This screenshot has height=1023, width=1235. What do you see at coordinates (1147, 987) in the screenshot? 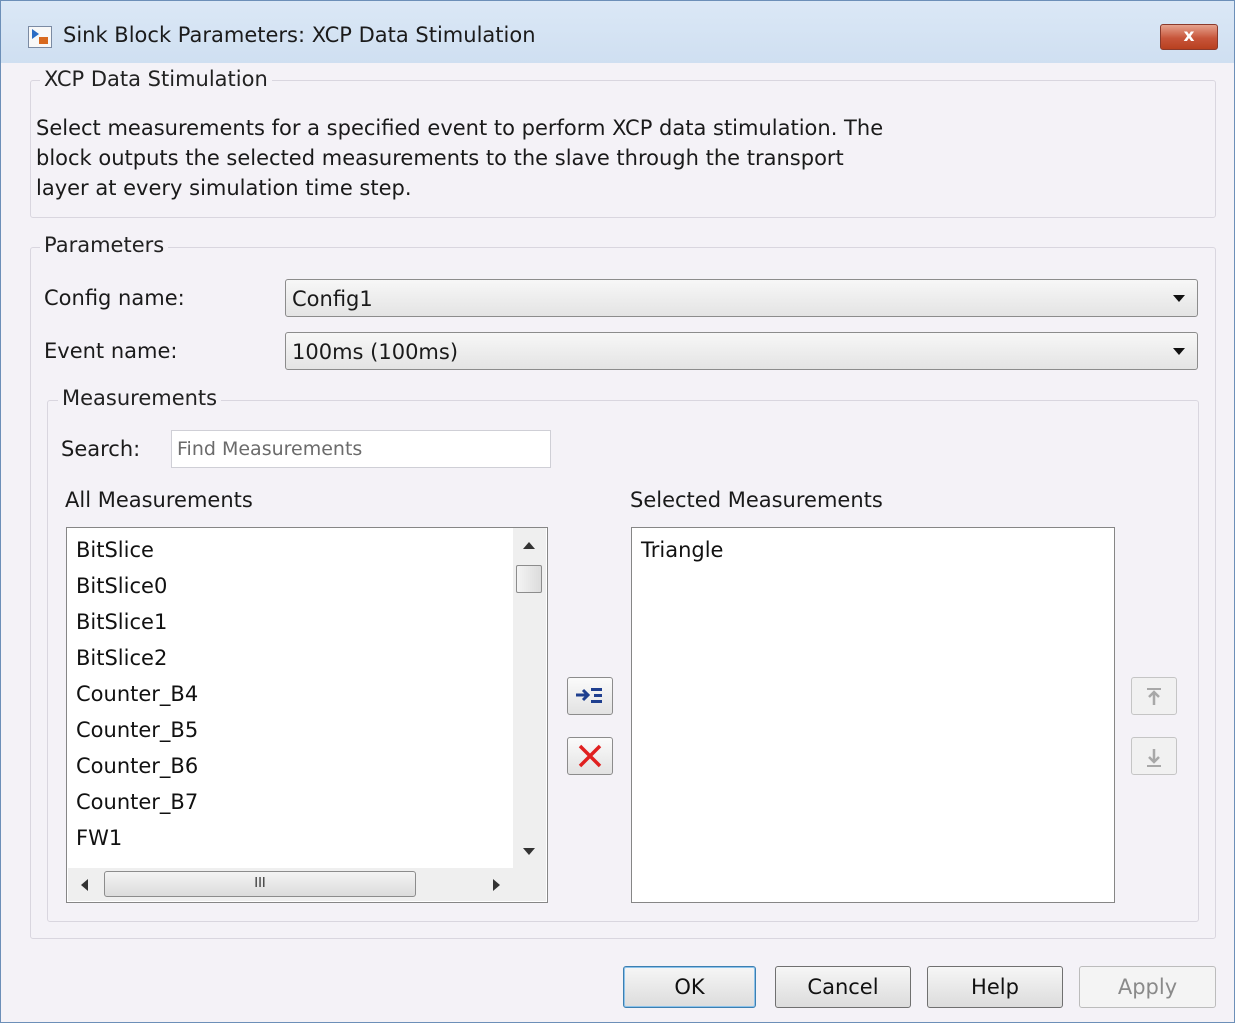
I see `apply-button: Apply` at bounding box center [1147, 987].